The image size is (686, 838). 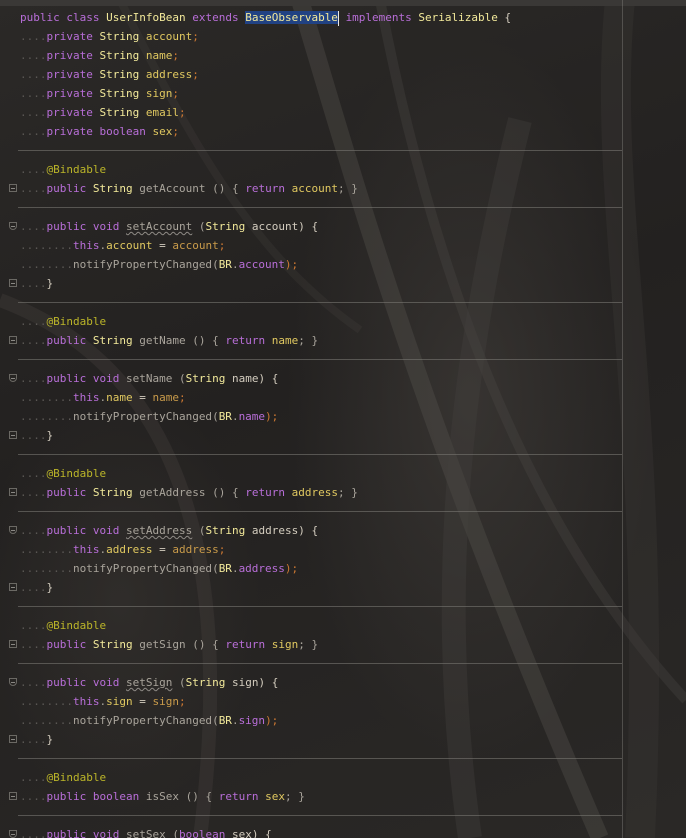 What do you see at coordinates (103, 701) in the screenshot?
I see `code-line: ........this.sign = sign;` at bounding box center [103, 701].